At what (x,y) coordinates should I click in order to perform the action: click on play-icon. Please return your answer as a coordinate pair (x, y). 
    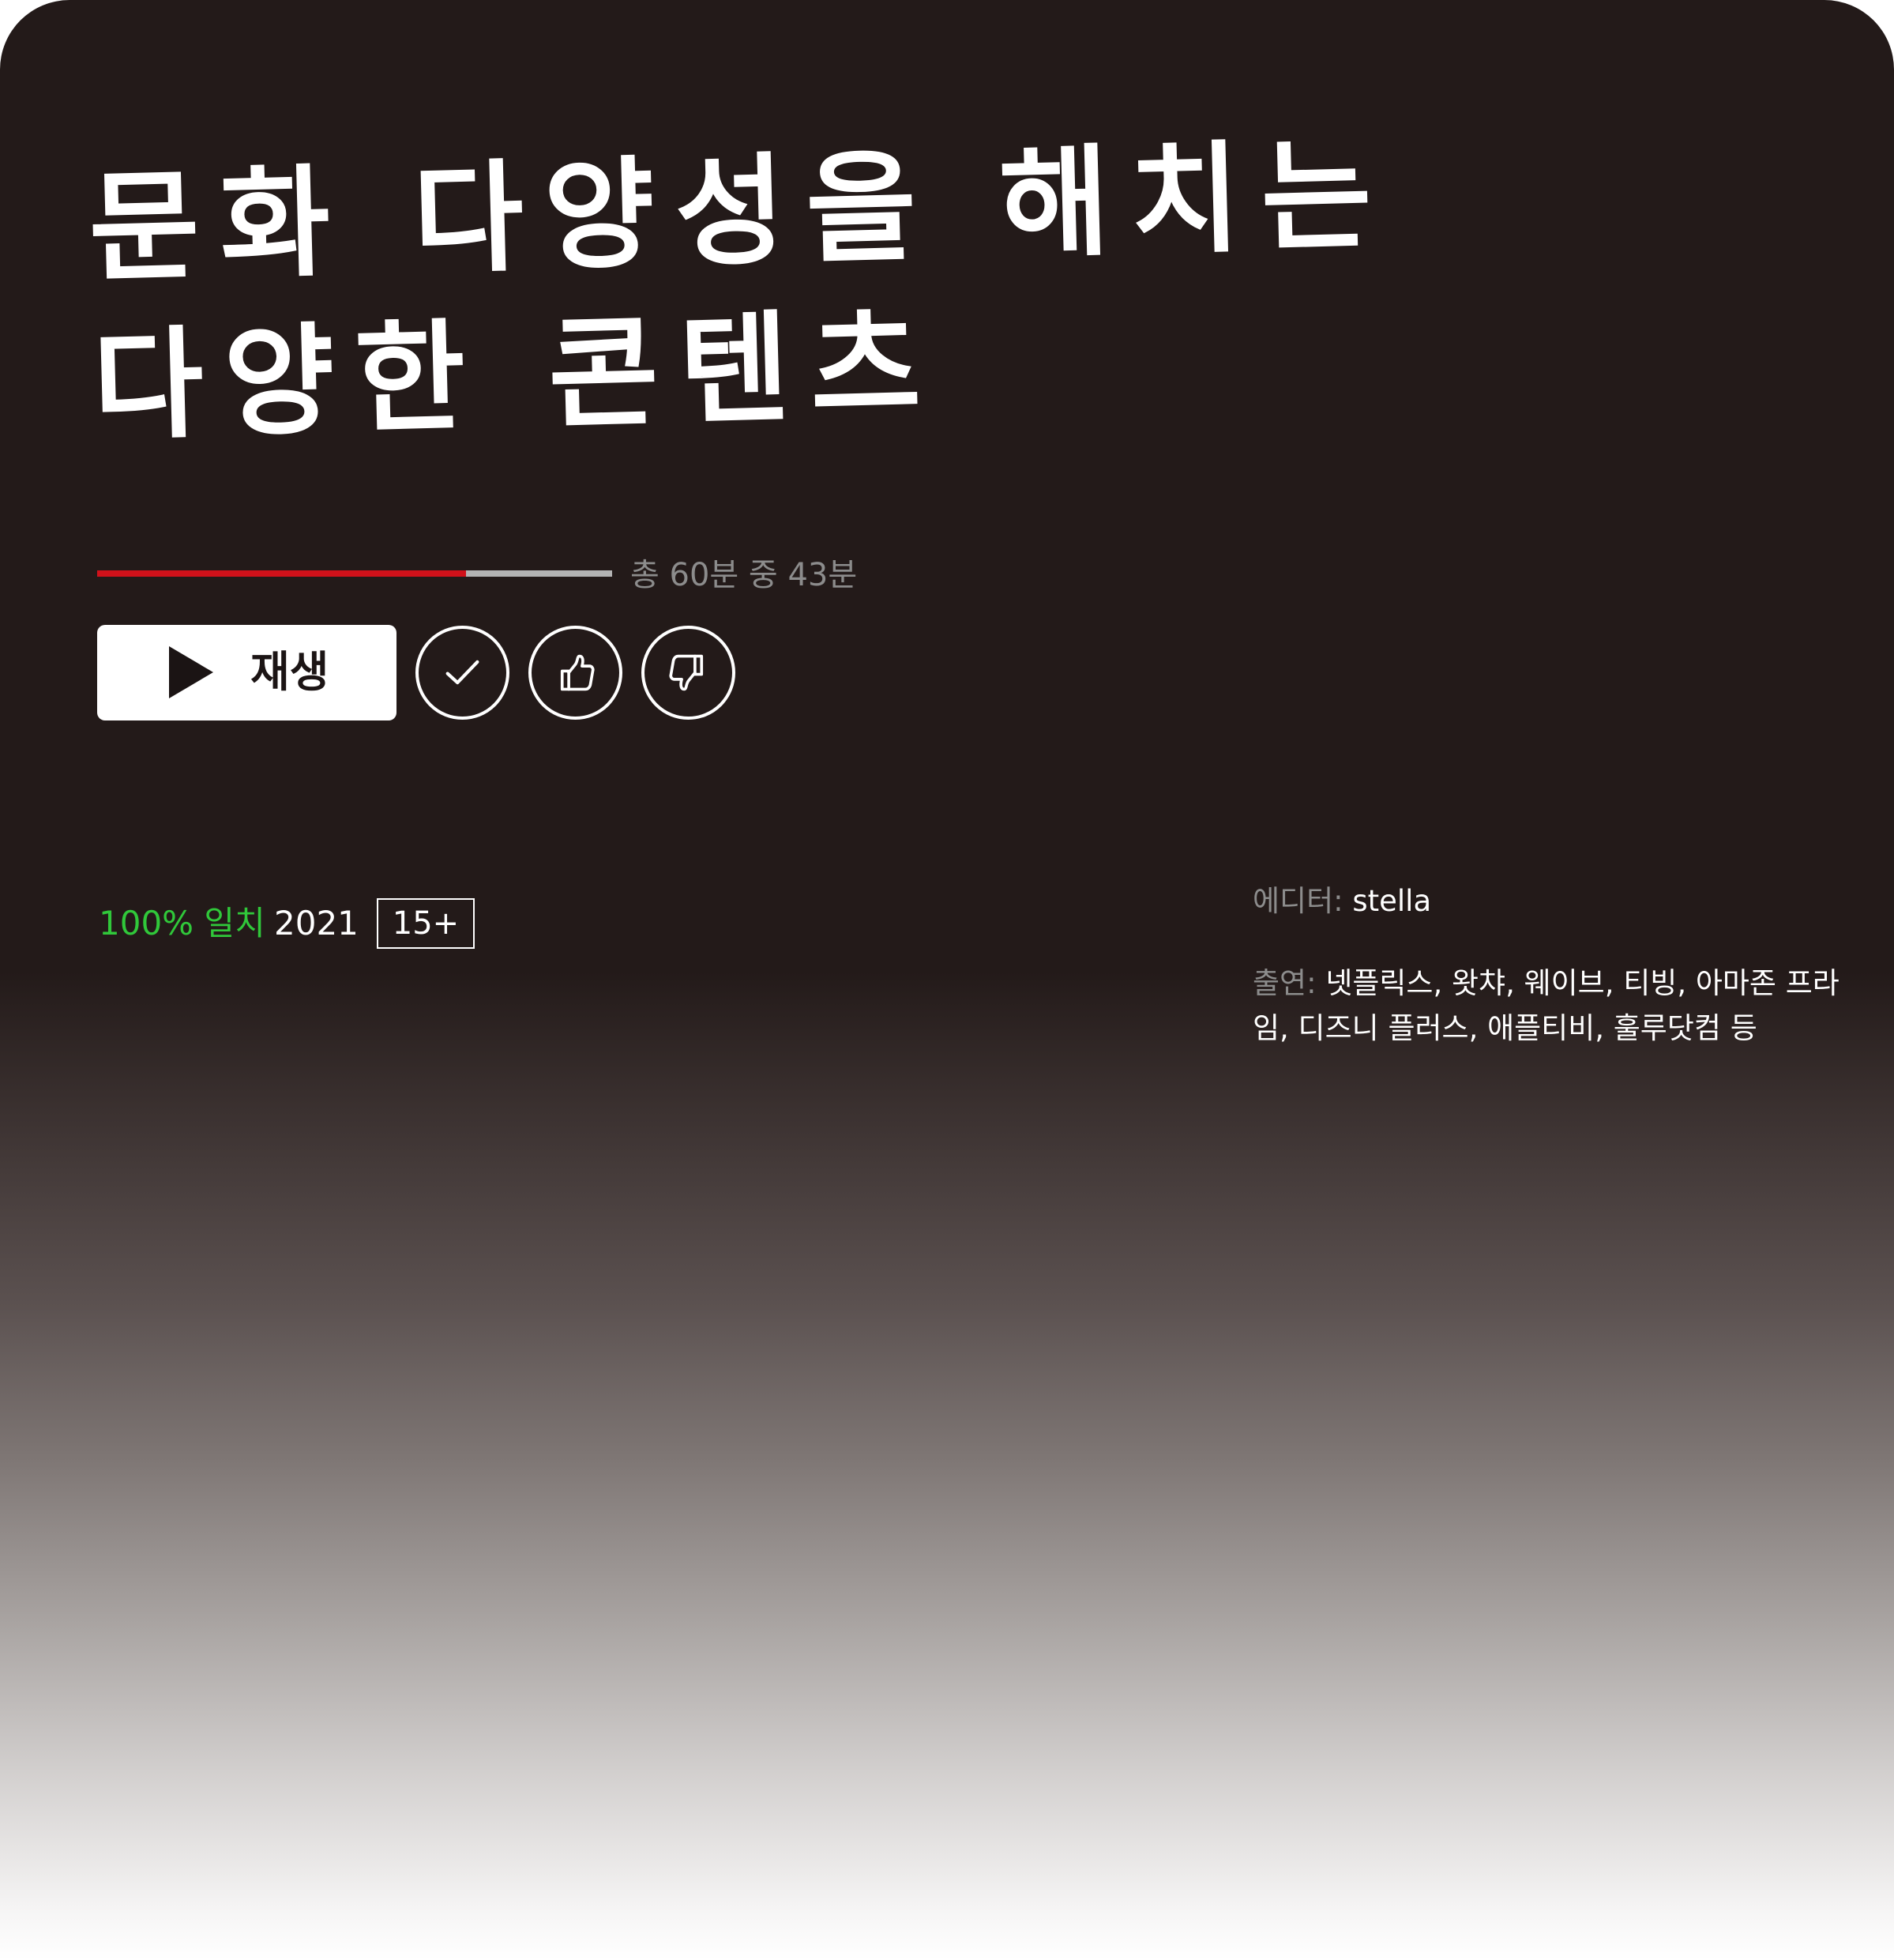
    Looking at the image, I should click on (191, 672).